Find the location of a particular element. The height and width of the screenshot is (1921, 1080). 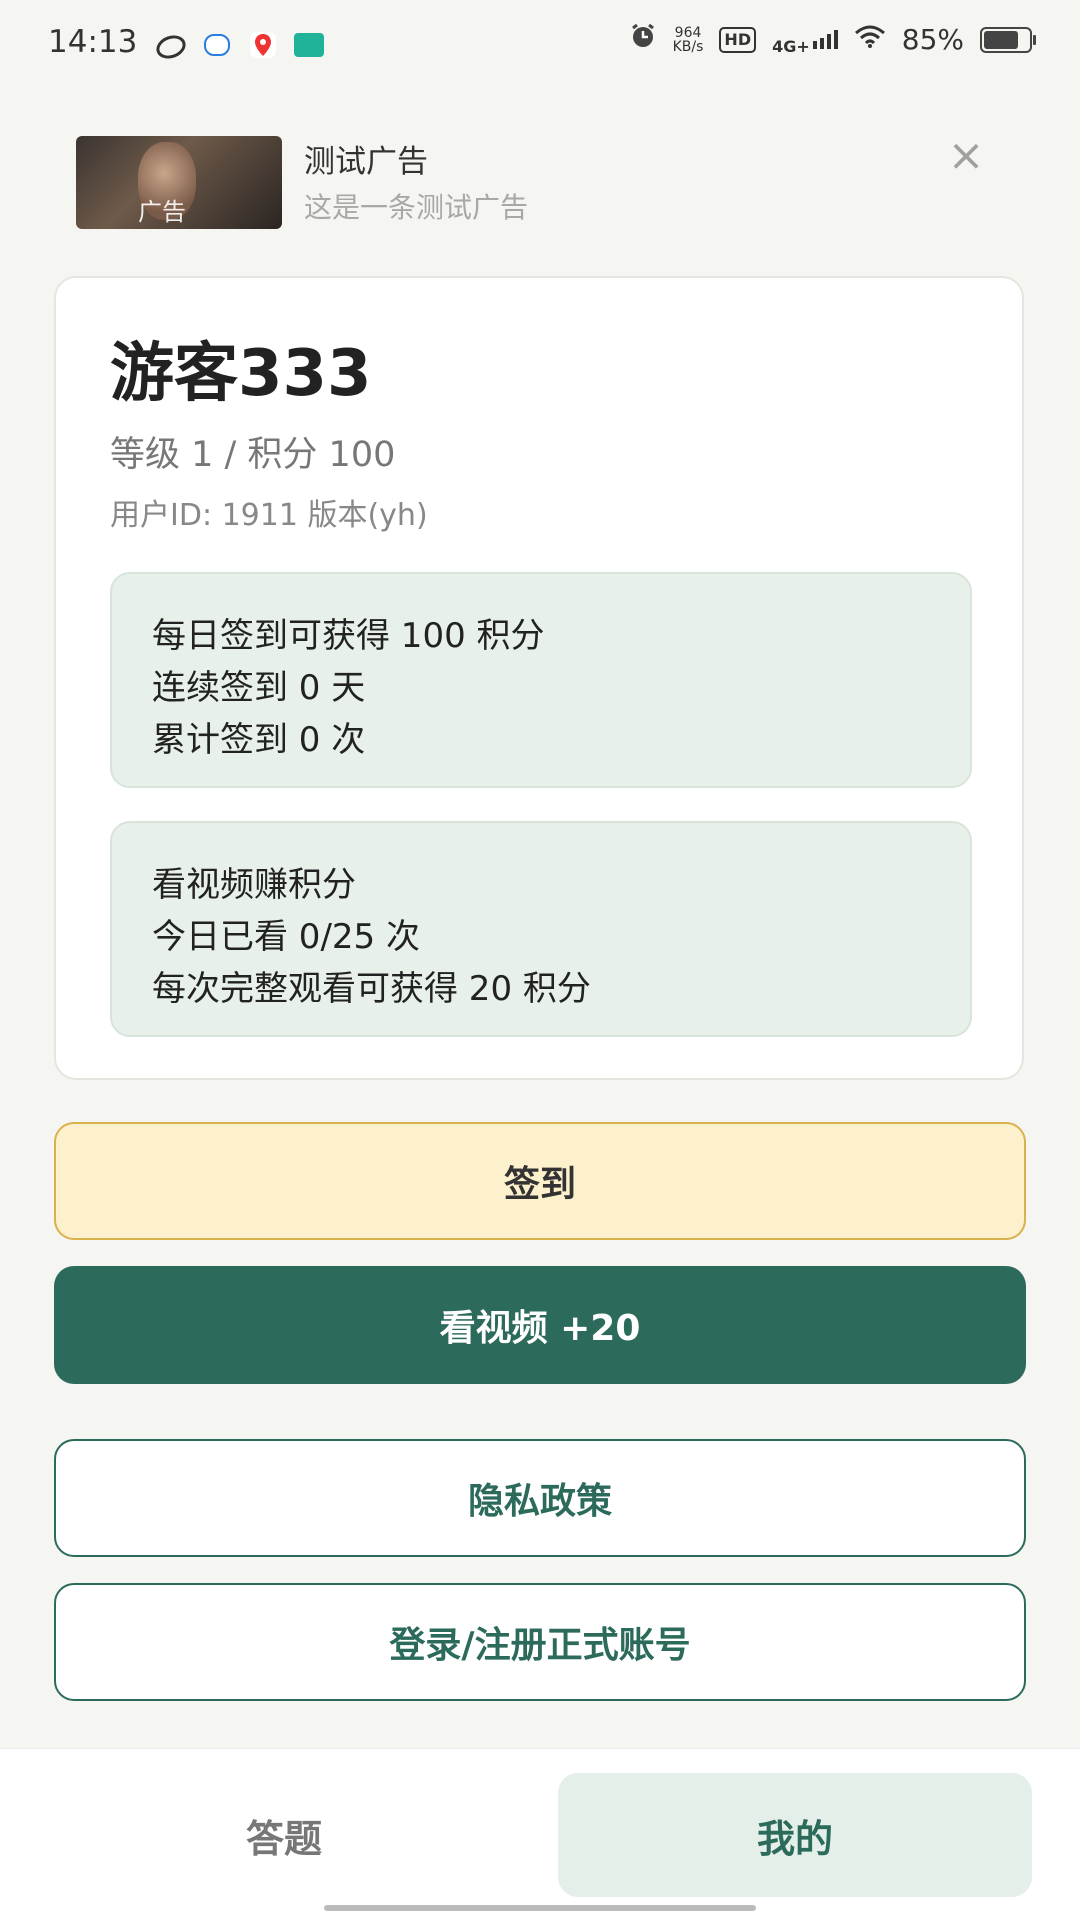

network-type: 4G+ is located at coordinates (791, 46).